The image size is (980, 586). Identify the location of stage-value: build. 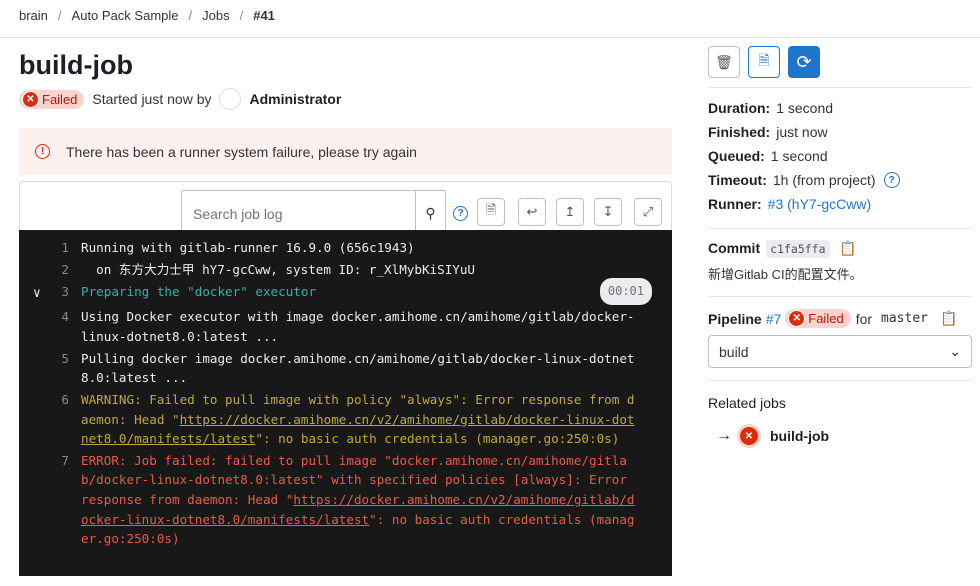
(734, 352).